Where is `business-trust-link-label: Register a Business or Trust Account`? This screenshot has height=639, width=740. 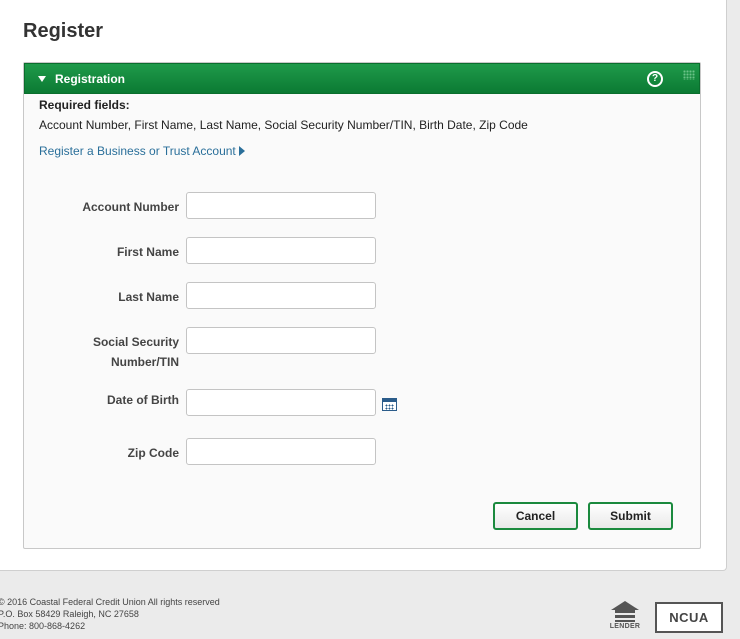
business-trust-link-label: Register a Business or Trust Account is located at coordinates (137, 151).